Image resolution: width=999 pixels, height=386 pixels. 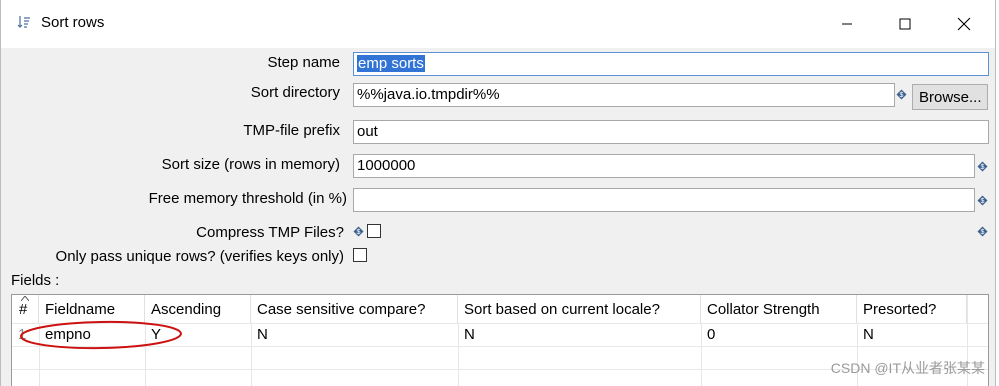 I want to click on col-header-collator: Collator Strength, so click(x=779, y=309).